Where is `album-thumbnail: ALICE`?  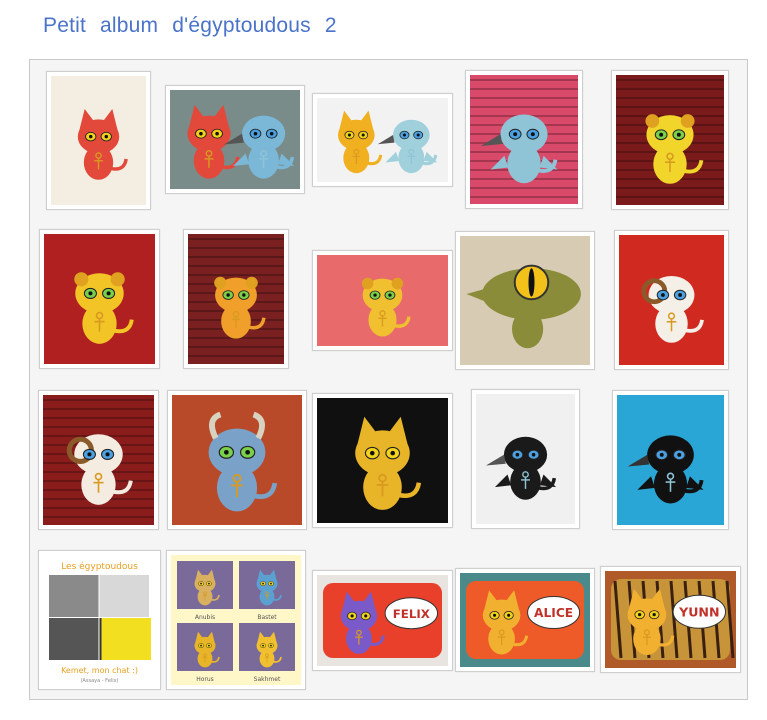
album-thumbnail: ALICE is located at coordinates (525, 620).